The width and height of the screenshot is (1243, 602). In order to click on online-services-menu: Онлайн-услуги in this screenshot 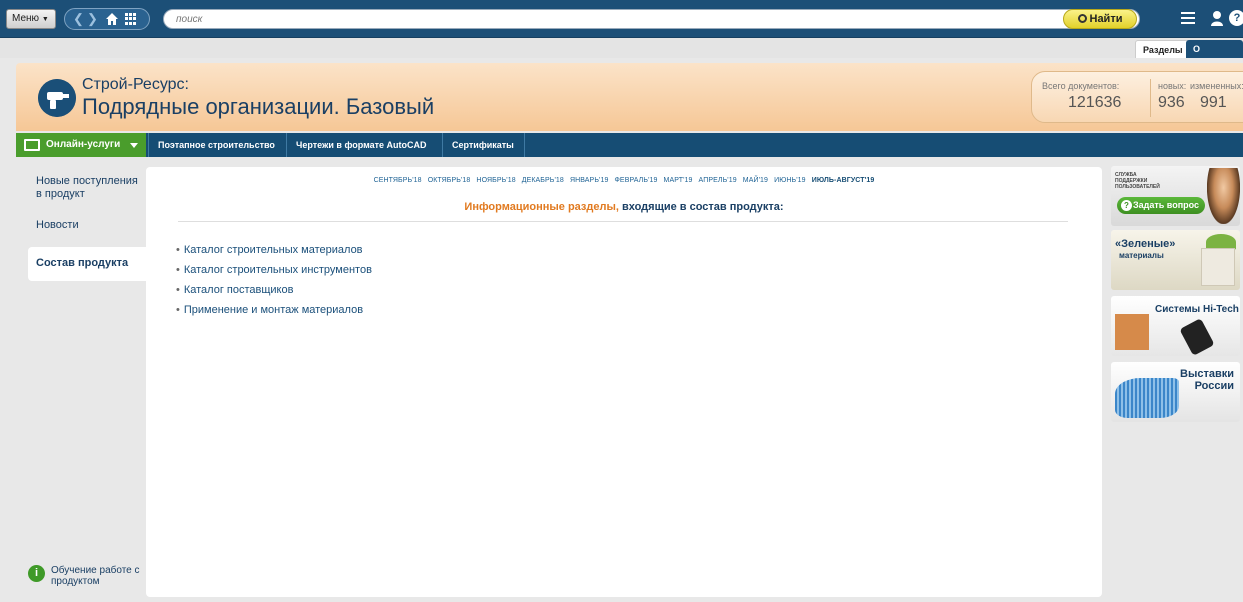, I will do `click(81, 145)`.